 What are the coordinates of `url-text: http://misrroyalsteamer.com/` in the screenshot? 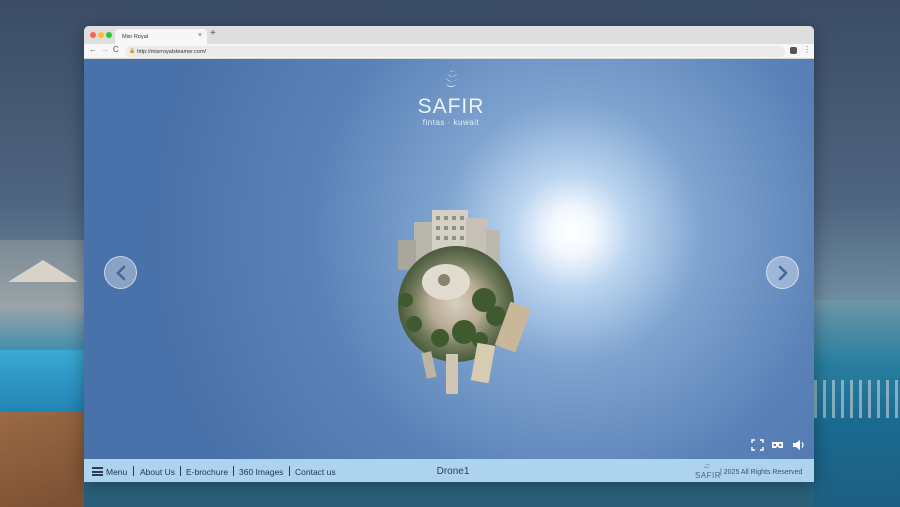 It's located at (172, 51).